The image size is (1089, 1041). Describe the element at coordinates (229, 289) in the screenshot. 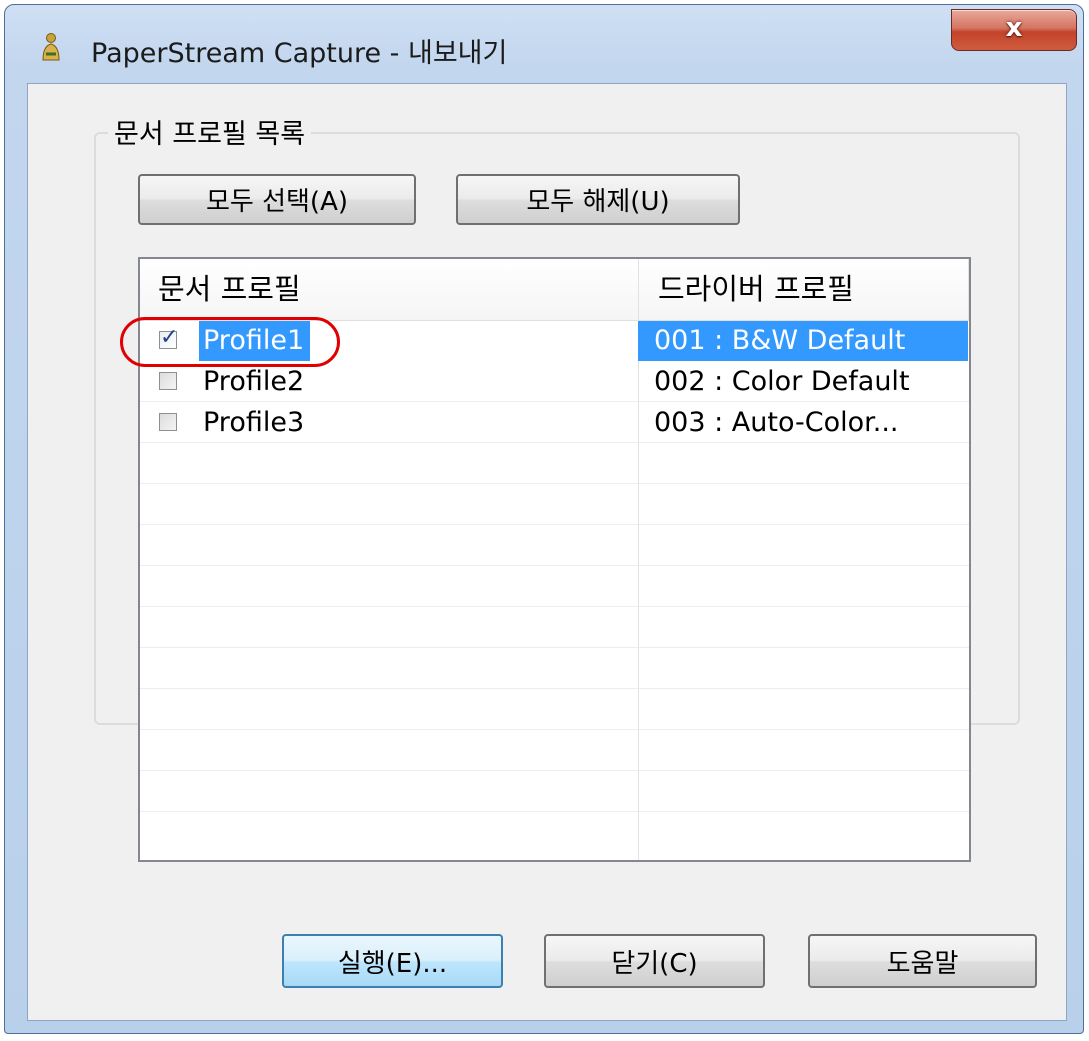

I see `column-header-document-profile: 문서 프로필` at that location.